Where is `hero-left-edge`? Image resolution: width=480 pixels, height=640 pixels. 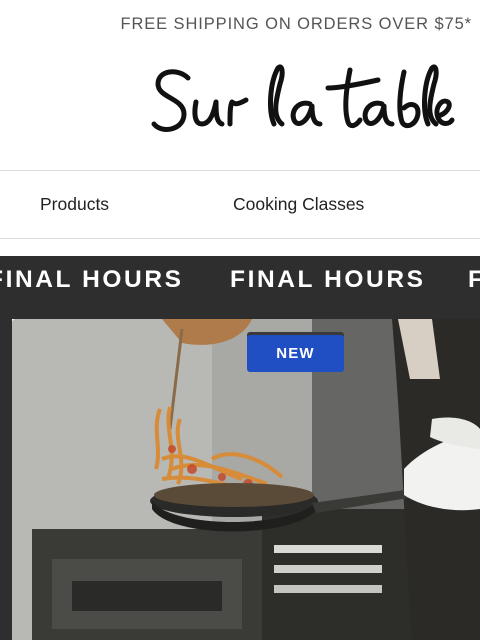 hero-left-edge is located at coordinates (6, 479).